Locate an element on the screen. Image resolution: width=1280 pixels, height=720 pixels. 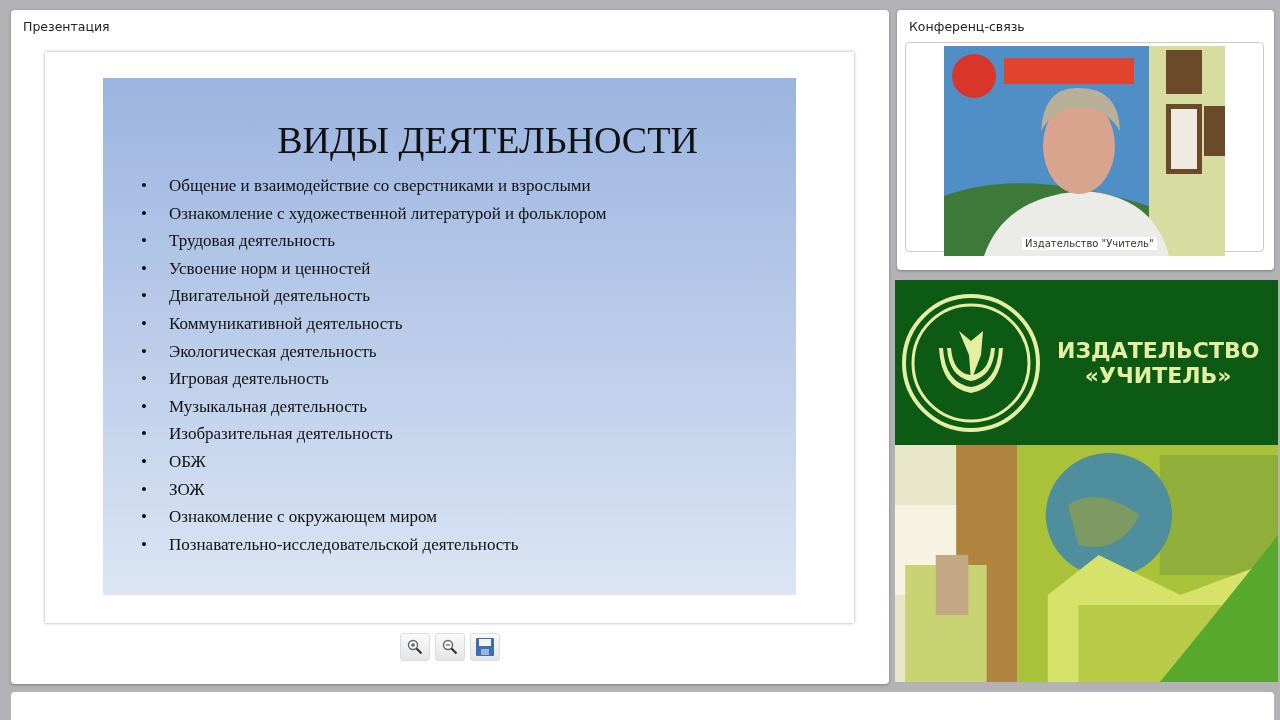
slide-list-item: Ознакомление с окружающем миром is located at coordinates (303, 517).